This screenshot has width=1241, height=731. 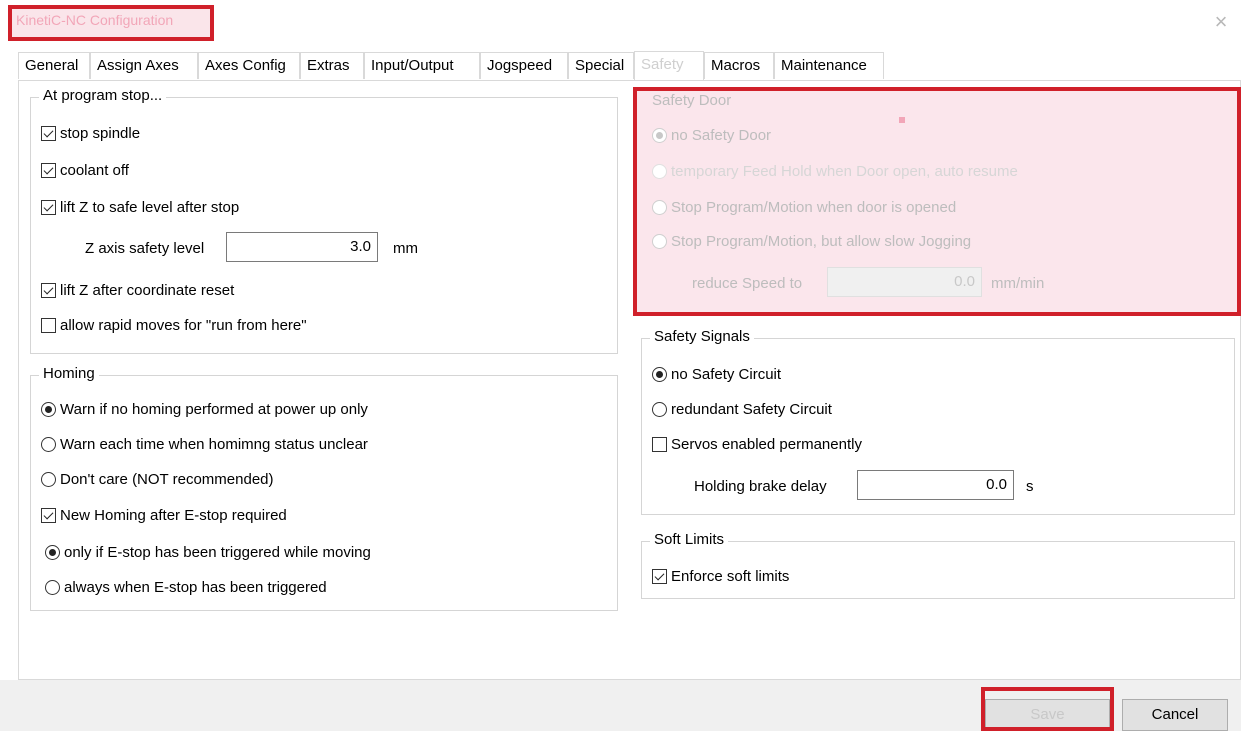 What do you see at coordinates (659, 374) in the screenshot?
I see `no-safety-circuit-radio` at bounding box center [659, 374].